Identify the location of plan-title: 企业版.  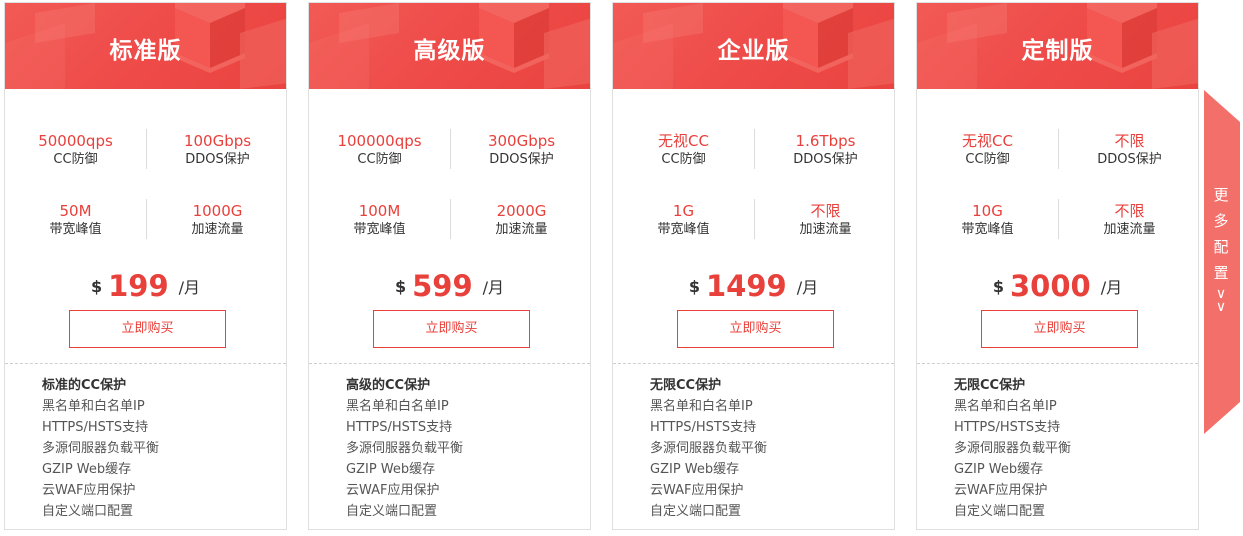
(753, 51).